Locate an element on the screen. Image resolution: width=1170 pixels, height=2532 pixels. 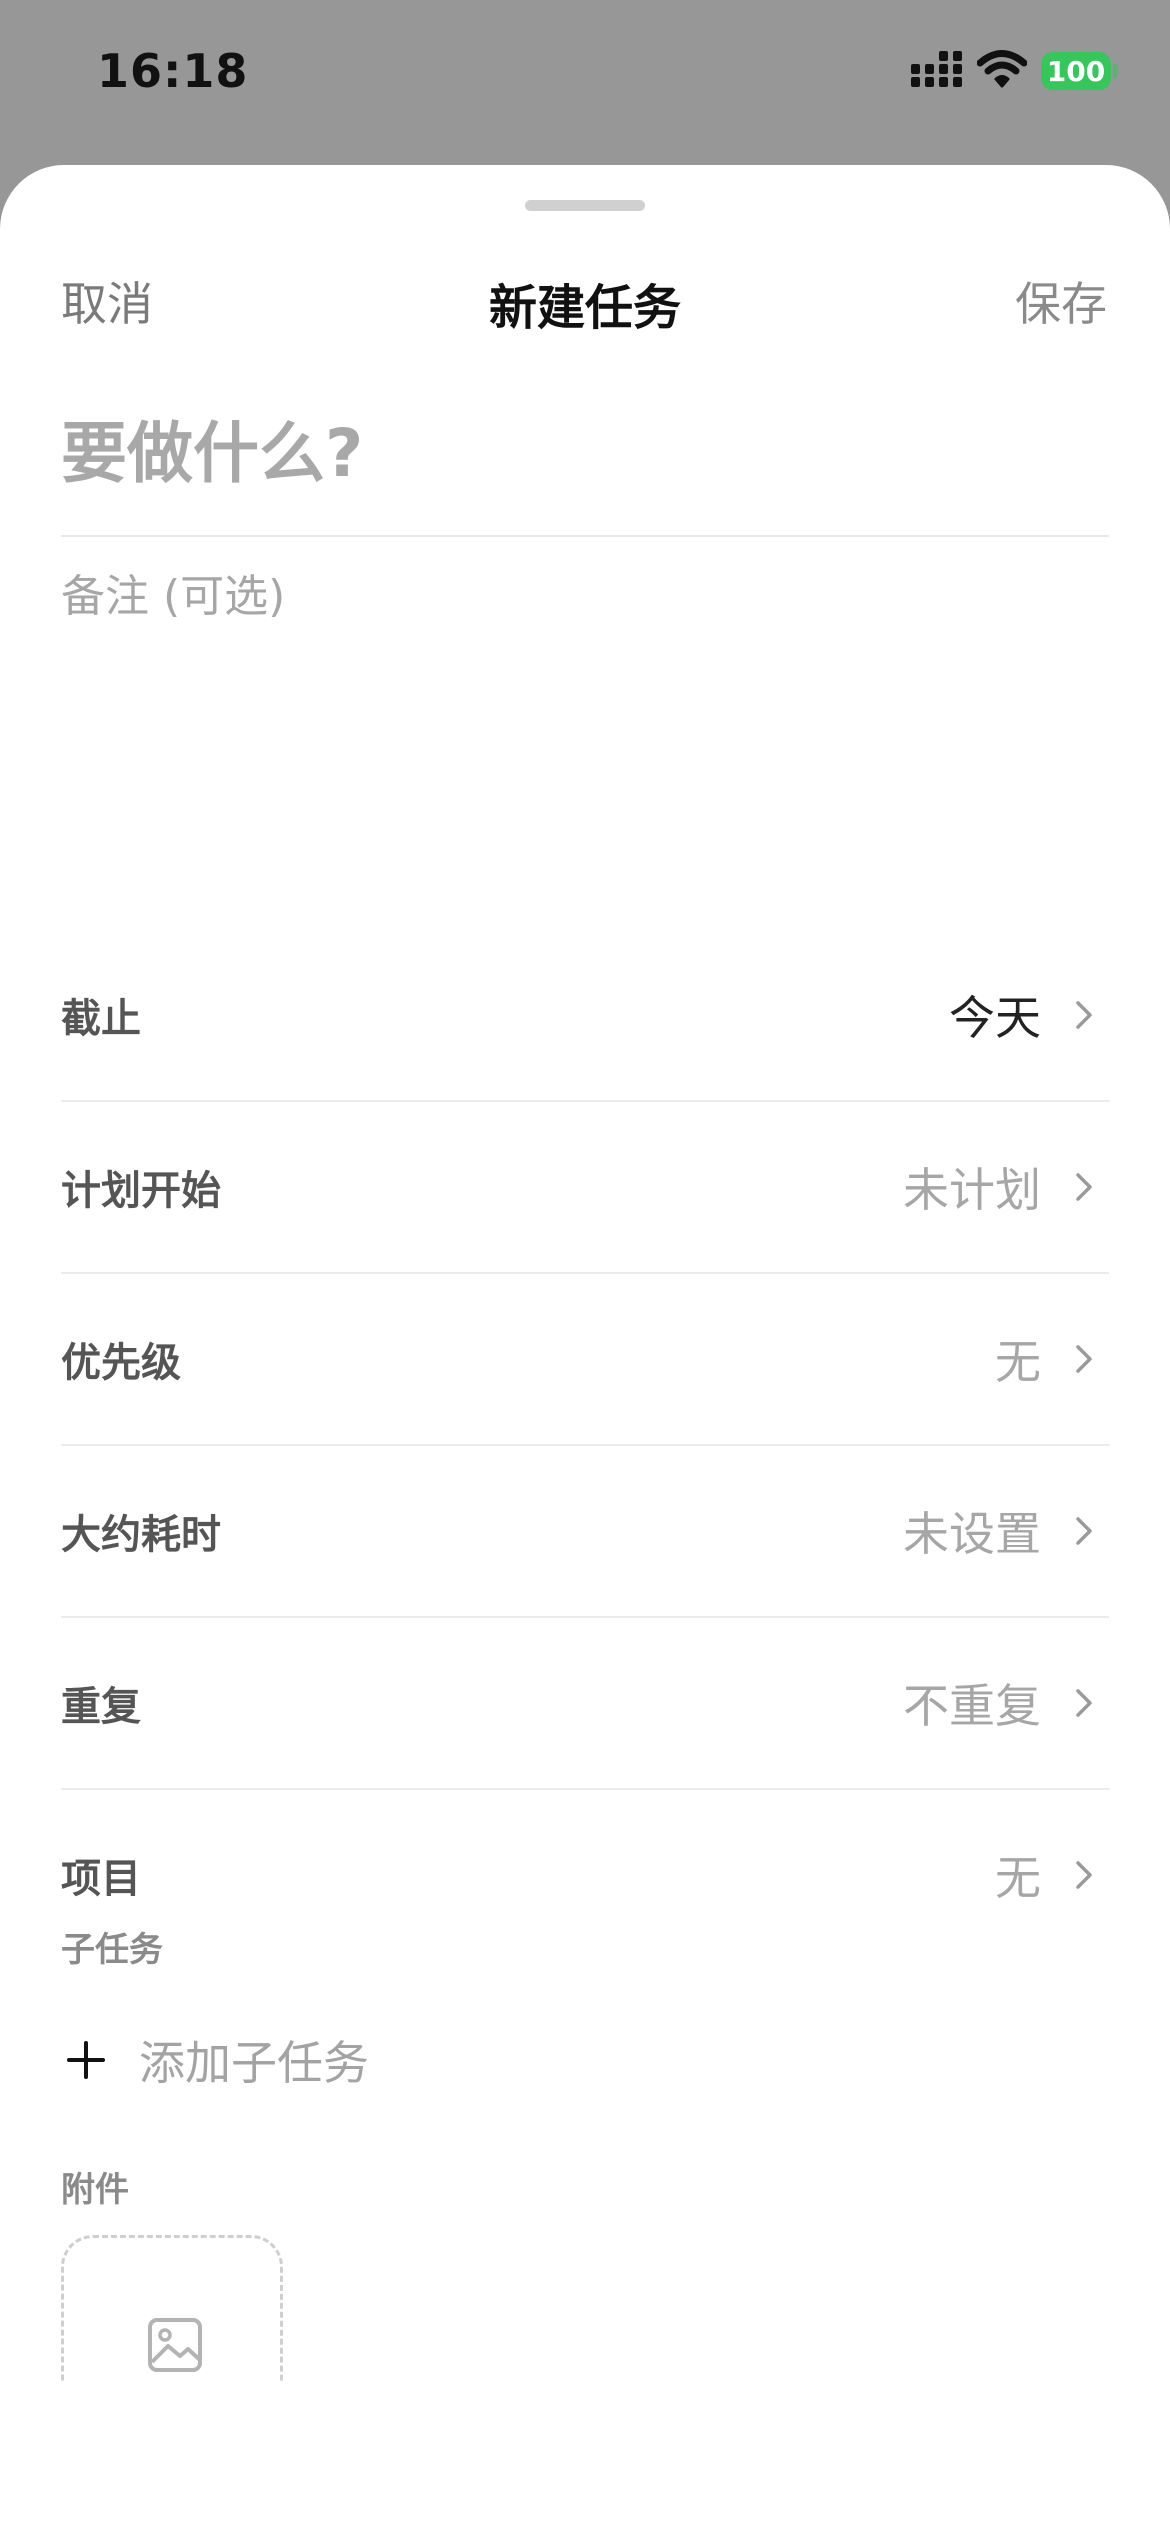
priority-value: 无 is located at coordinates (1018, 1362).